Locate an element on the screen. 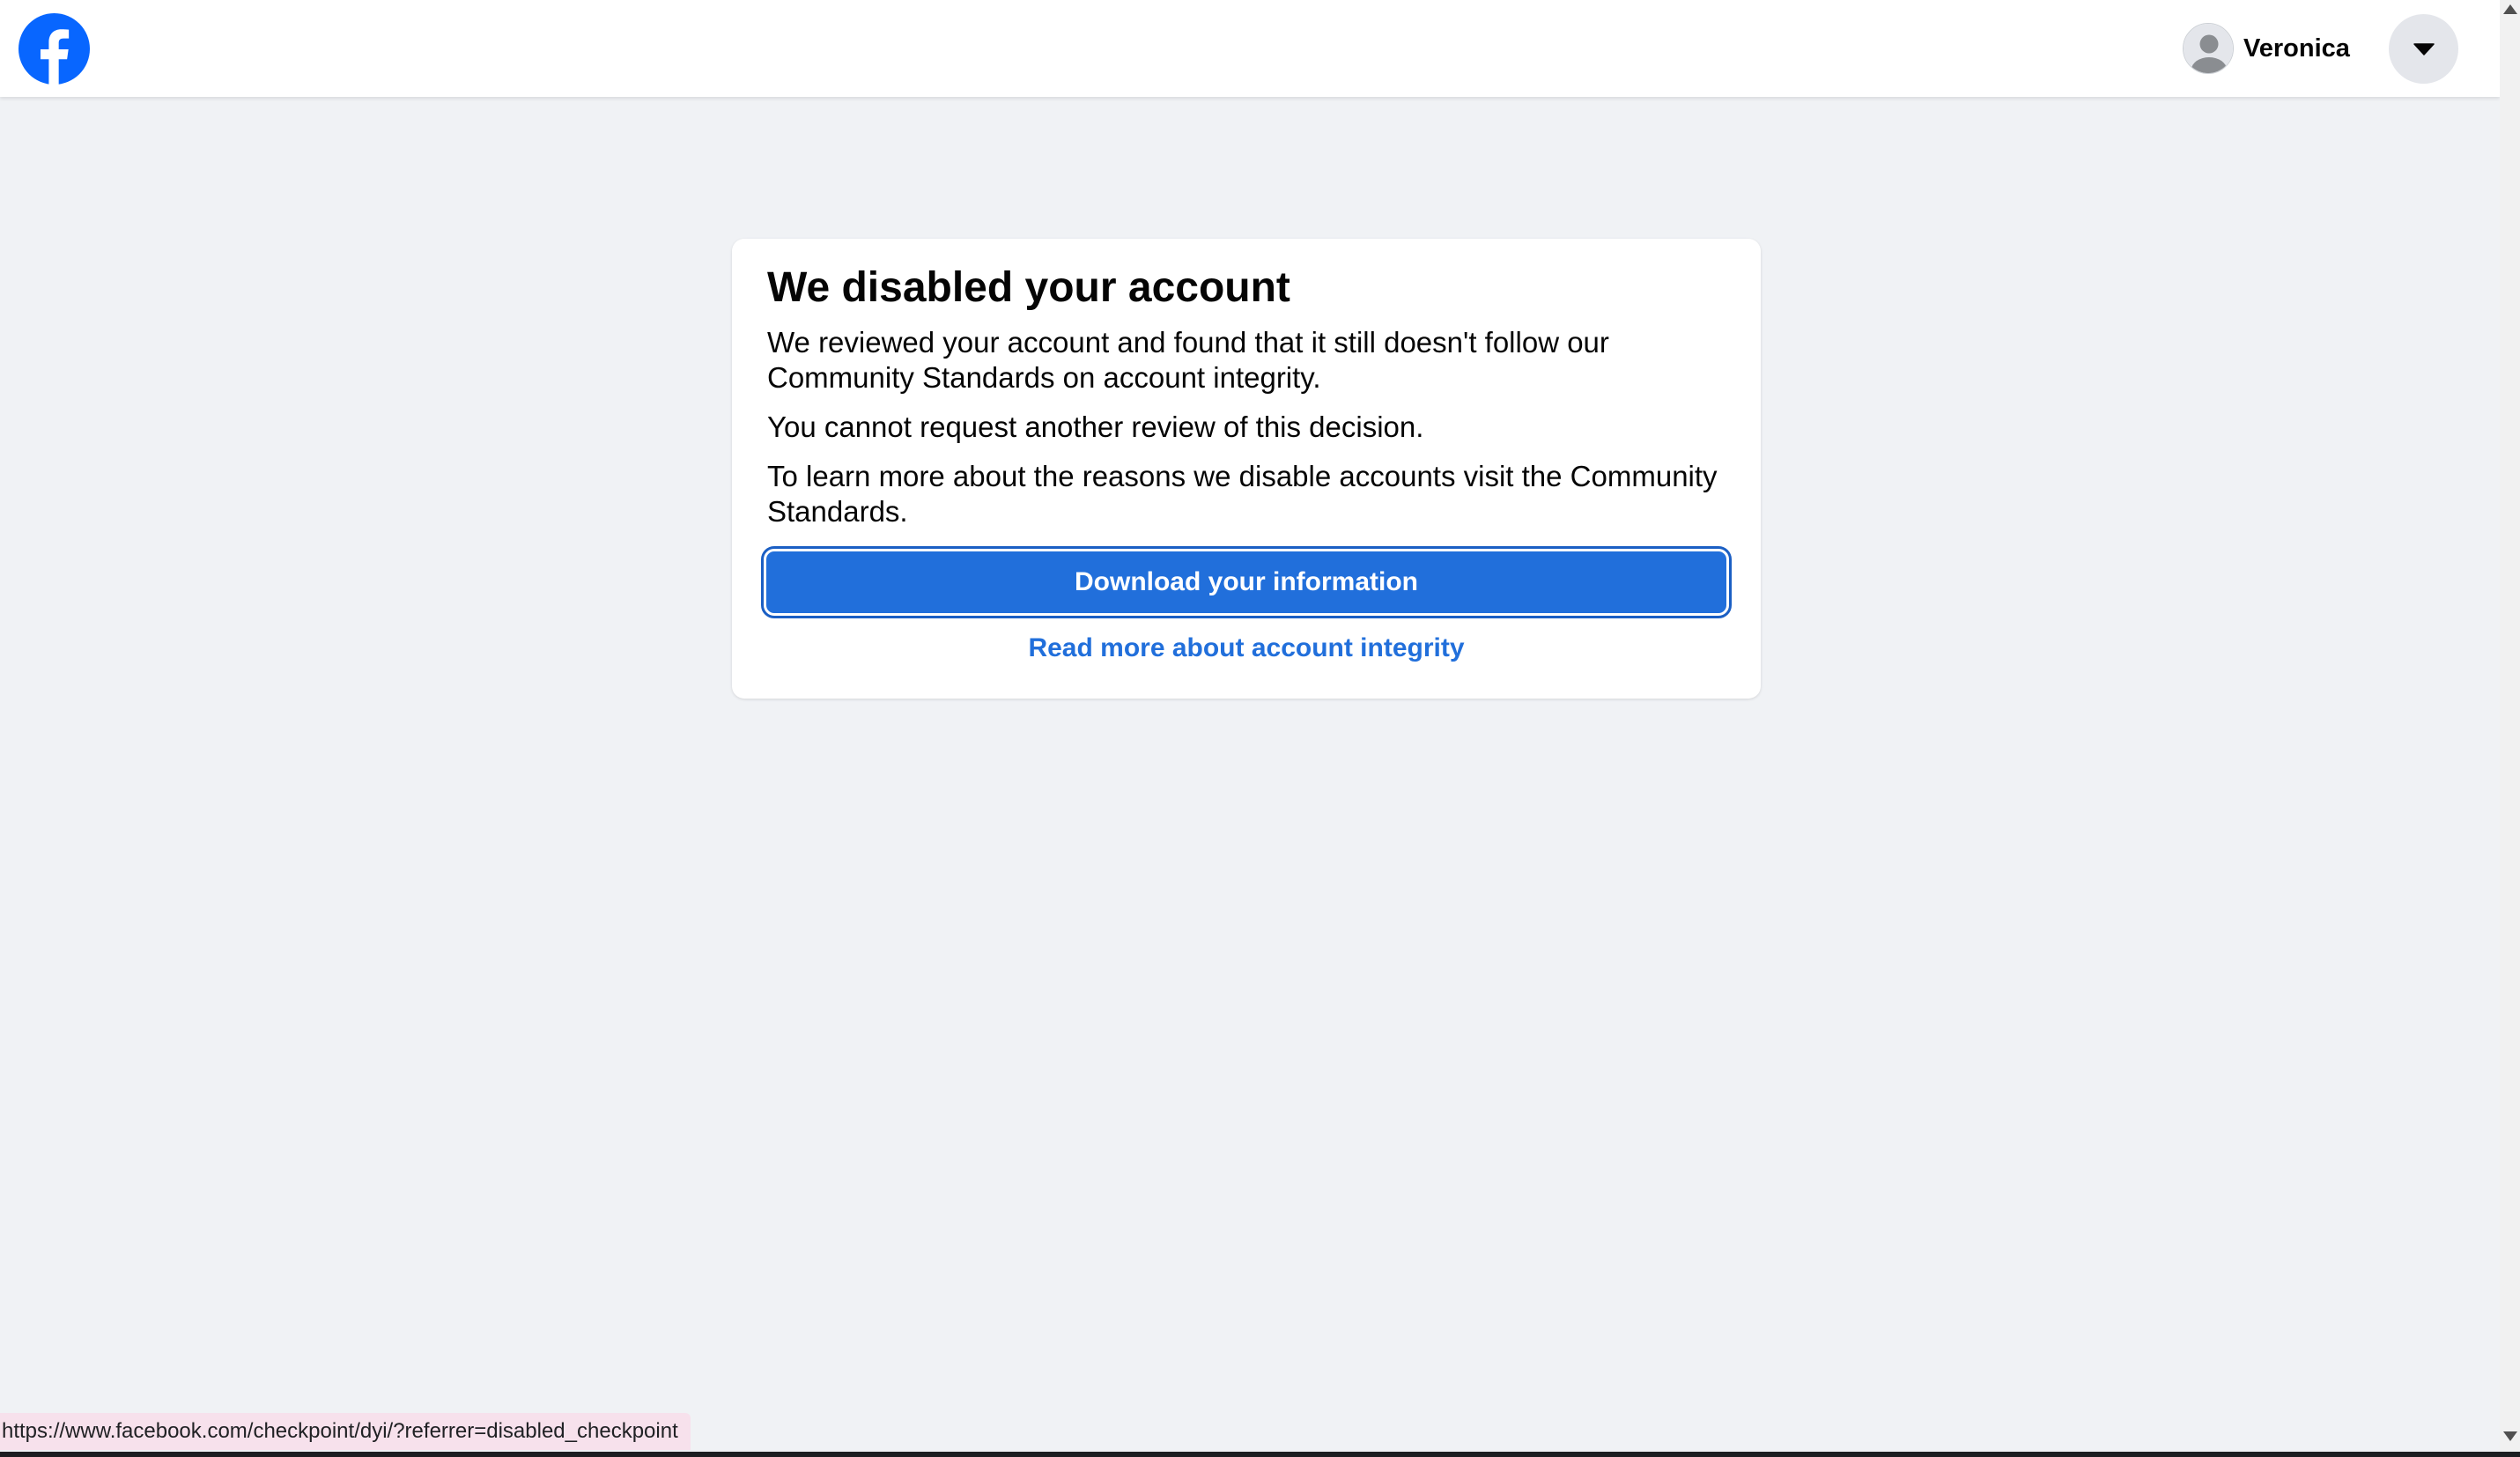  scroll-up-arrow-icon is located at coordinates (2510, 9).